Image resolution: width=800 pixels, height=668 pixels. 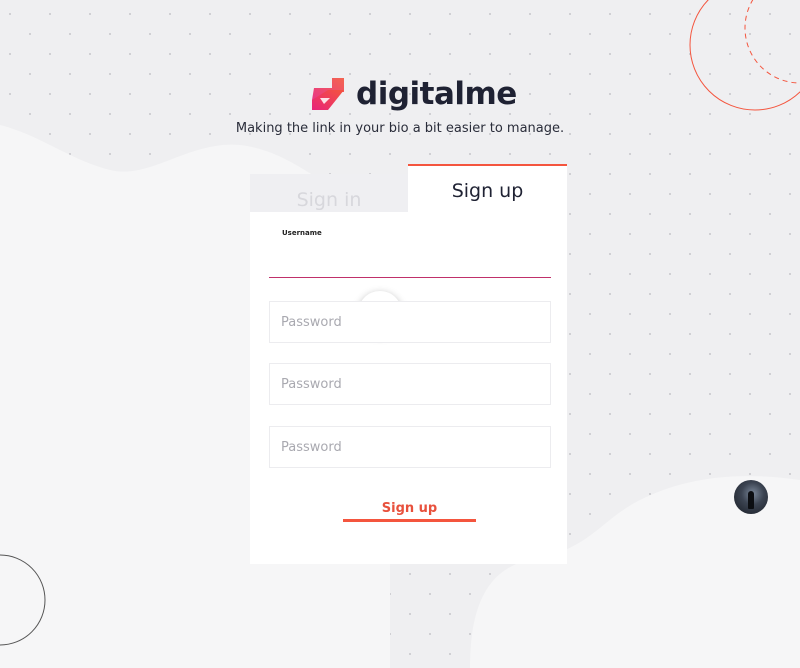 I want to click on tab-sign-up: Sign up, so click(x=487, y=189).